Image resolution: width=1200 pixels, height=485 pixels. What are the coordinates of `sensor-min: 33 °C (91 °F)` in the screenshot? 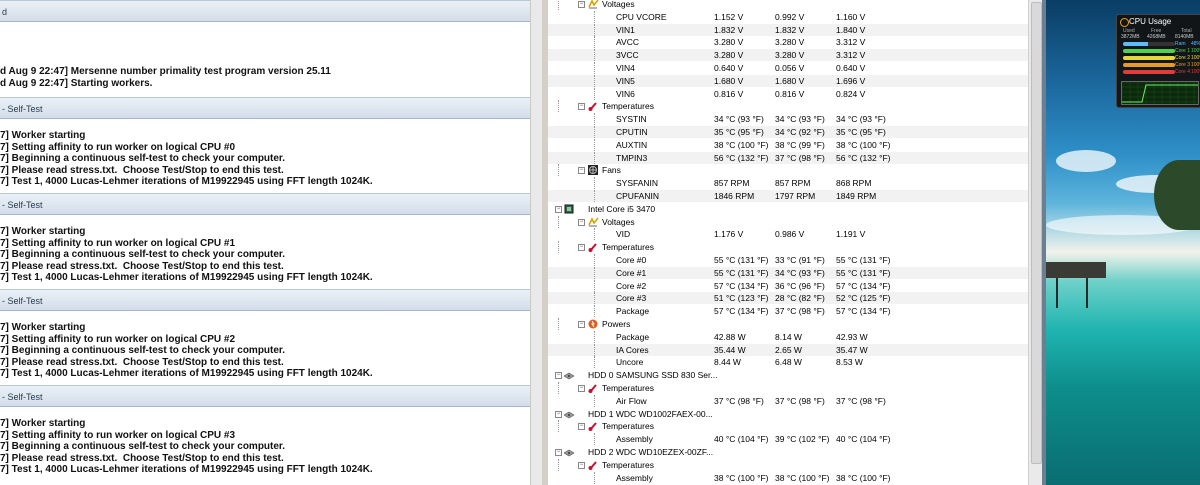 It's located at (800, 260).